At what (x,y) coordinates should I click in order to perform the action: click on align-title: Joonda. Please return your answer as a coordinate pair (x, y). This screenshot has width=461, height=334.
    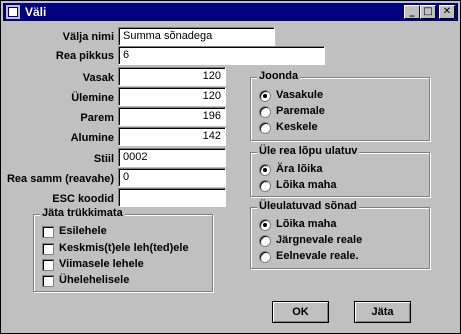
    Looking at the image, I should click on (279, 76).